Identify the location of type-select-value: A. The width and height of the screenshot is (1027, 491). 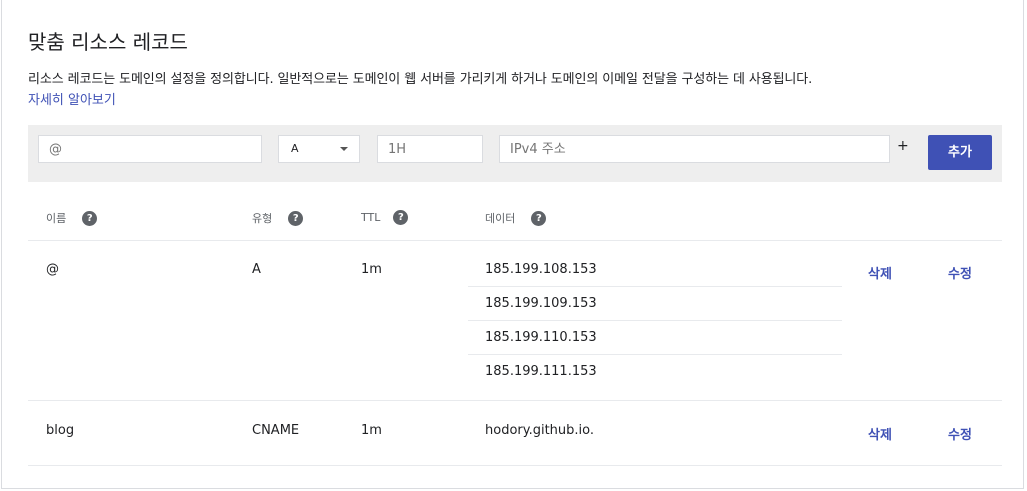
(295, 148).